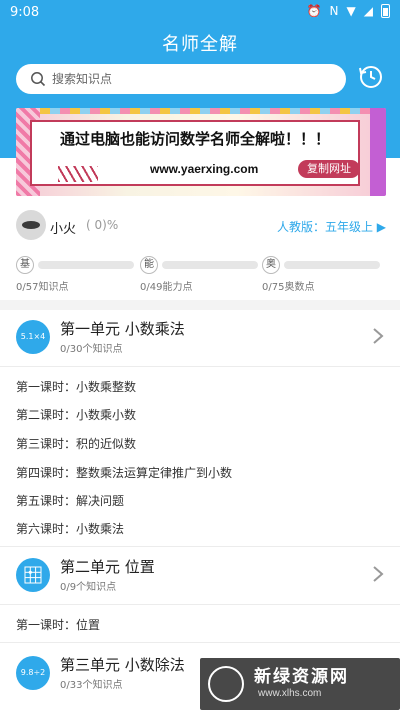 Image resolution: width=400 pixels, height=710 pixels. Describe the element at coordinates (91, 349) in the screenshot. I see `unit-count: 0/30个知识点` at that location.